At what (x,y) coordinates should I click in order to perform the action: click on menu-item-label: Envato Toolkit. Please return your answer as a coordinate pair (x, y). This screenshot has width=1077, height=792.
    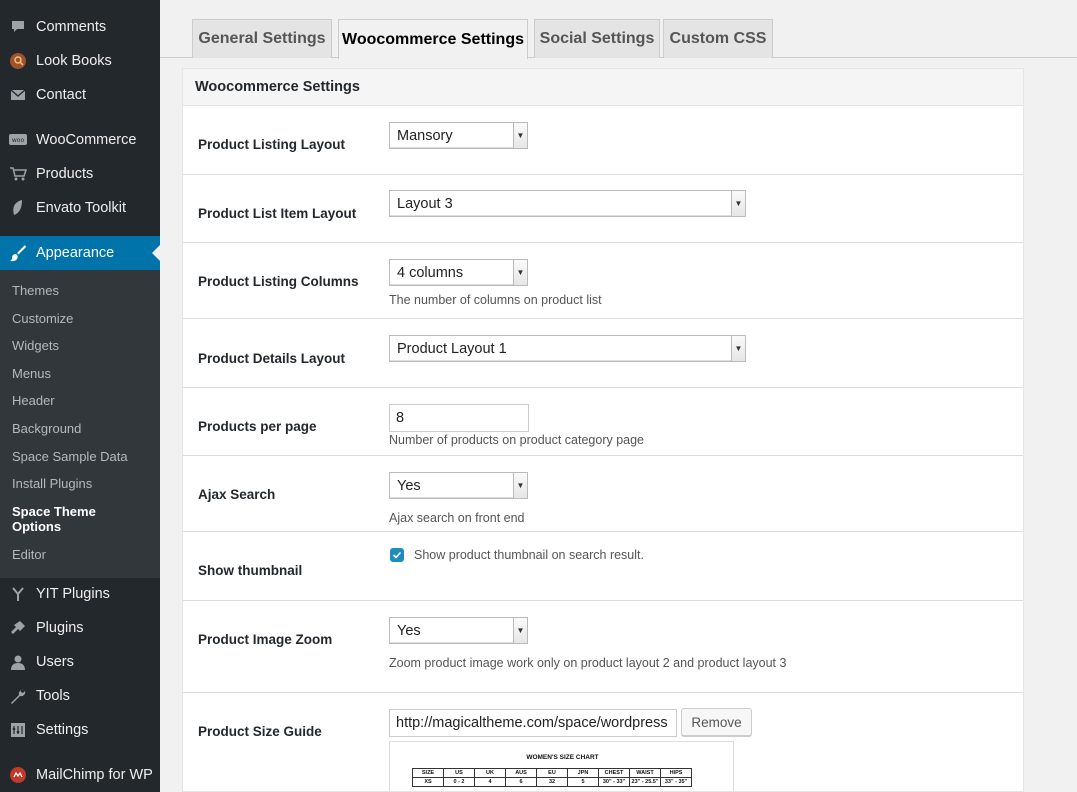
    Looking at the image, I should click on (81, 208).